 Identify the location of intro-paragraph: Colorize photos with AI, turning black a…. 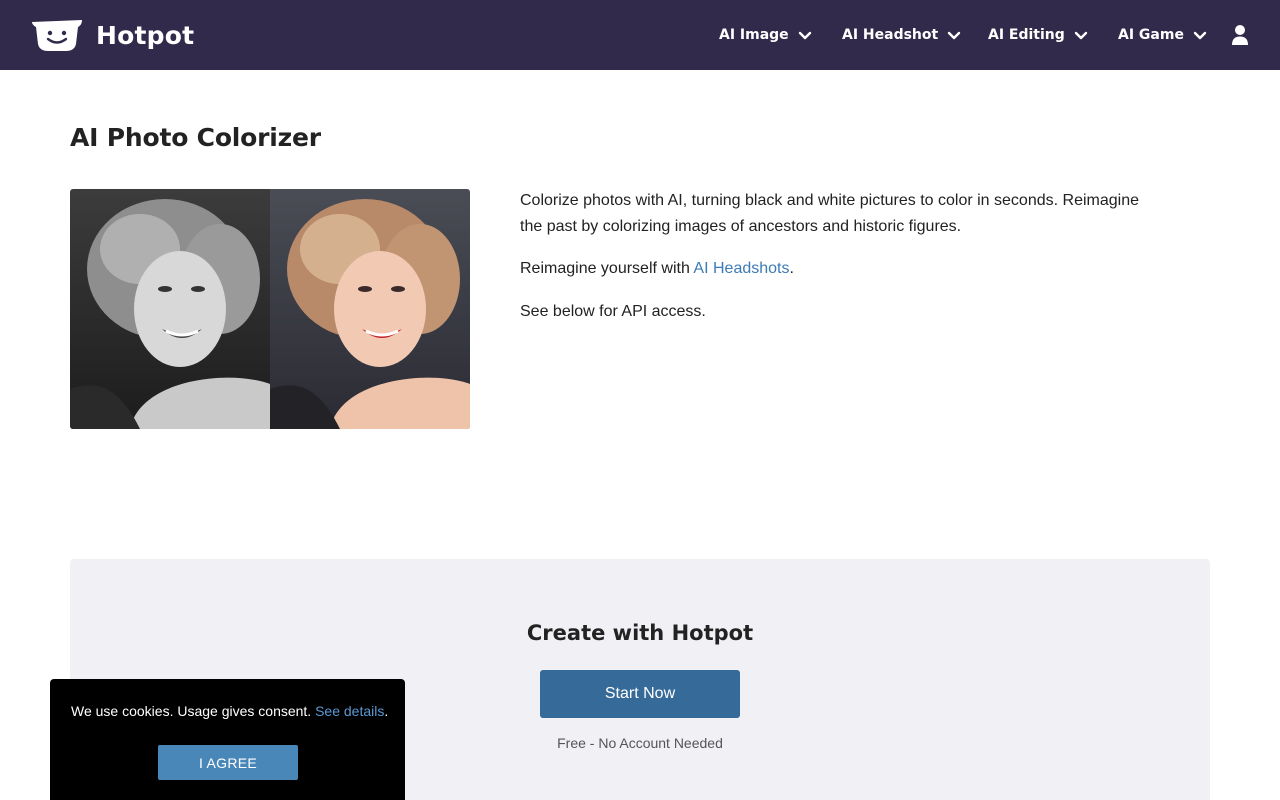
(829, 213).